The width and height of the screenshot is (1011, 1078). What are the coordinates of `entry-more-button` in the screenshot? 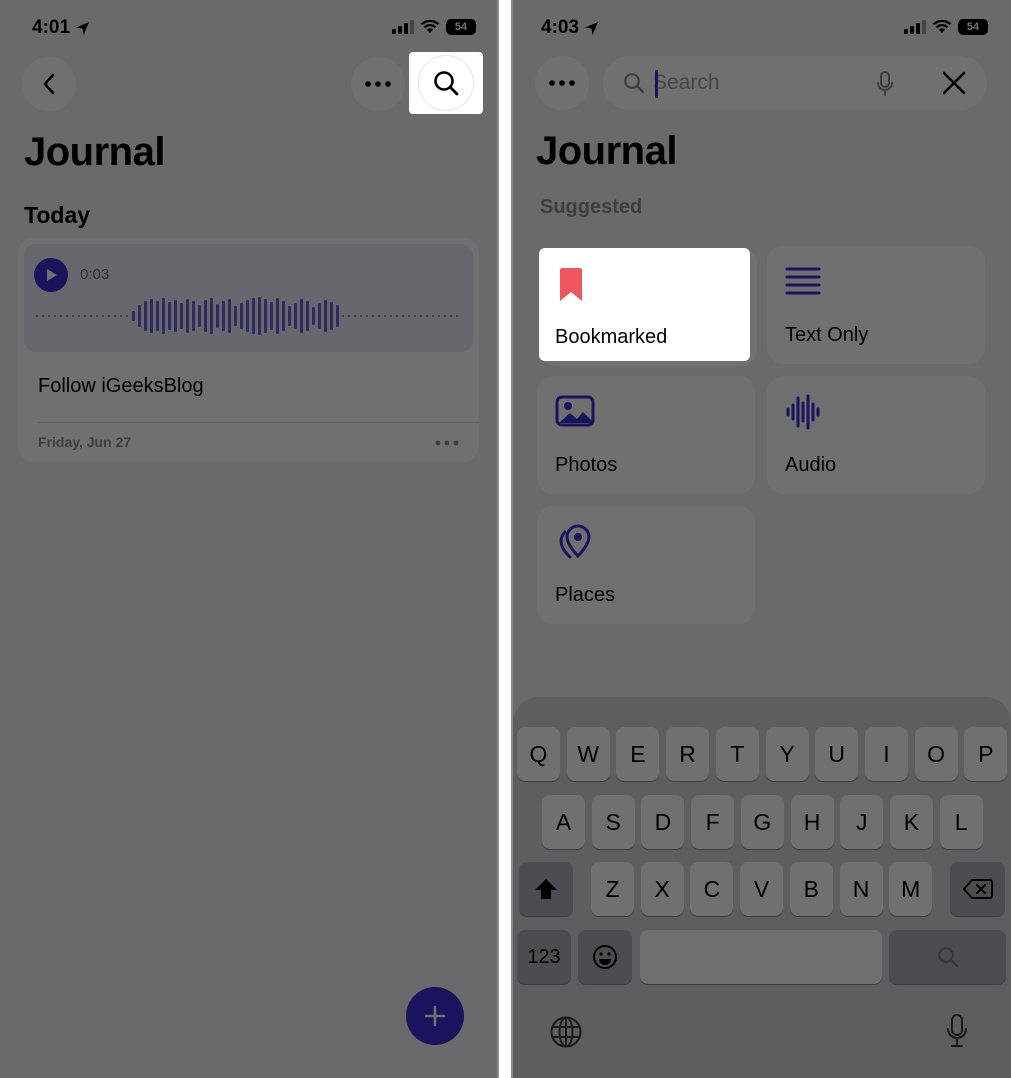 It's located at (447, 440).